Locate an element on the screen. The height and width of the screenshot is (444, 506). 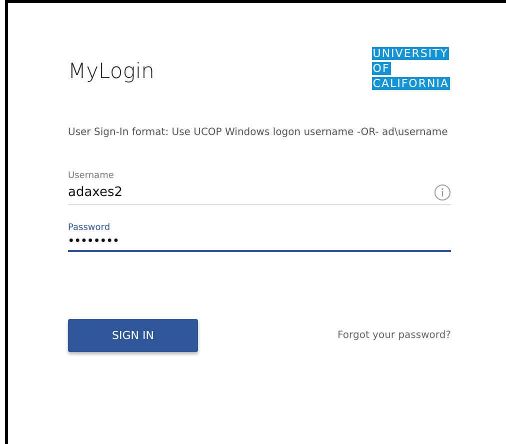
field-label: Password is located at coordinates (89, 228).